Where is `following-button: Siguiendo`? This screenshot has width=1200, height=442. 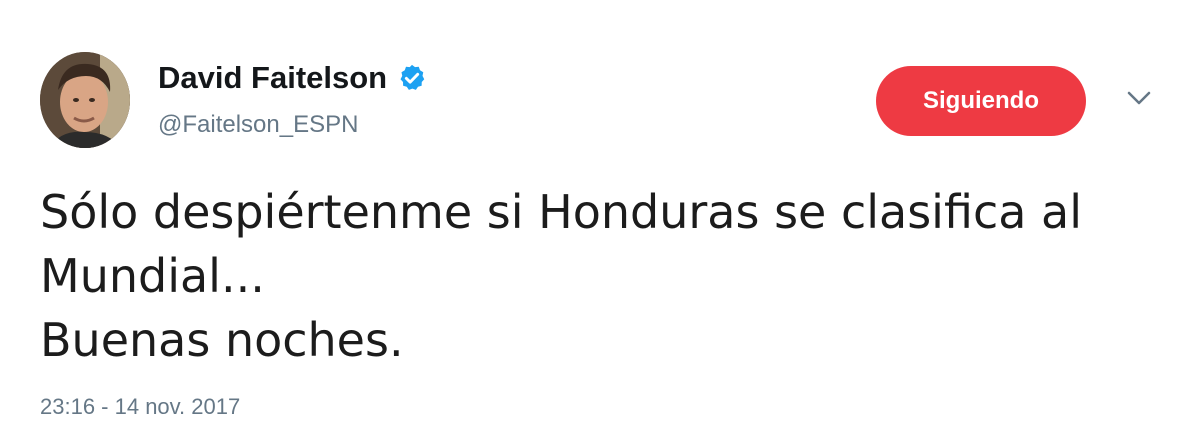 following-button: Siguiendo is located at coordinates (981, 101).